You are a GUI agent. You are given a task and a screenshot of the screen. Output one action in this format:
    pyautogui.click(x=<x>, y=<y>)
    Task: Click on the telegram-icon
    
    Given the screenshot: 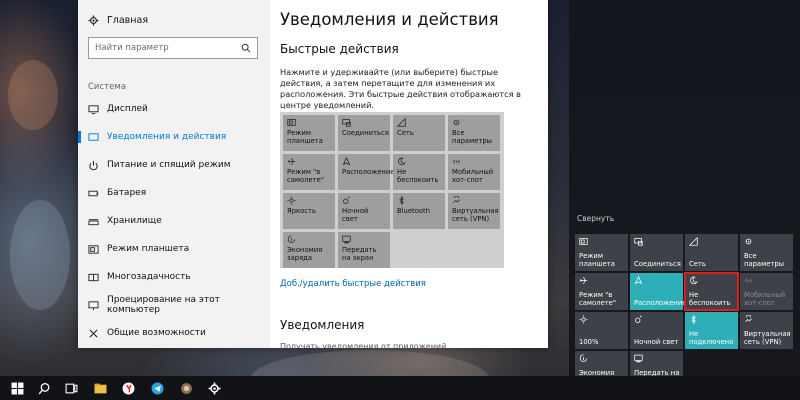 What is the action you would take?
    pyautogui.click(x=157, y=388)
    